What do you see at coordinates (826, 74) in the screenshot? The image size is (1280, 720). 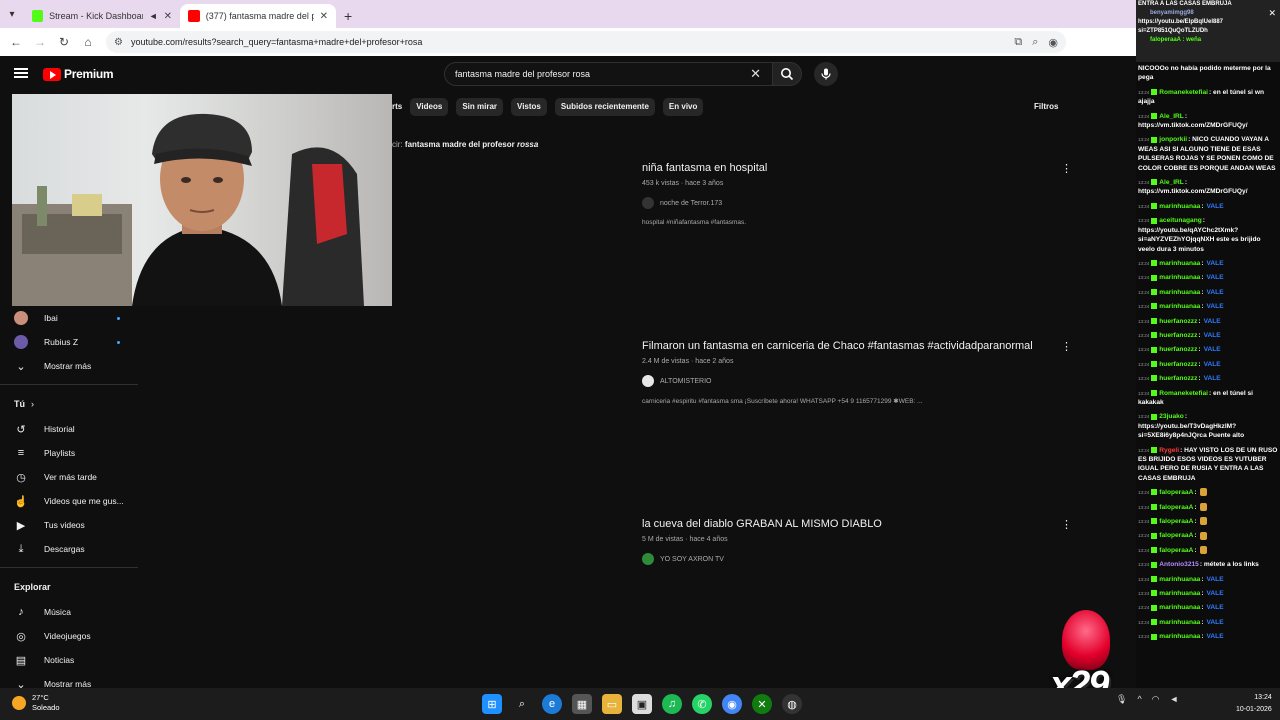 I see `voice-search-button` at bounding box center [826, 74].